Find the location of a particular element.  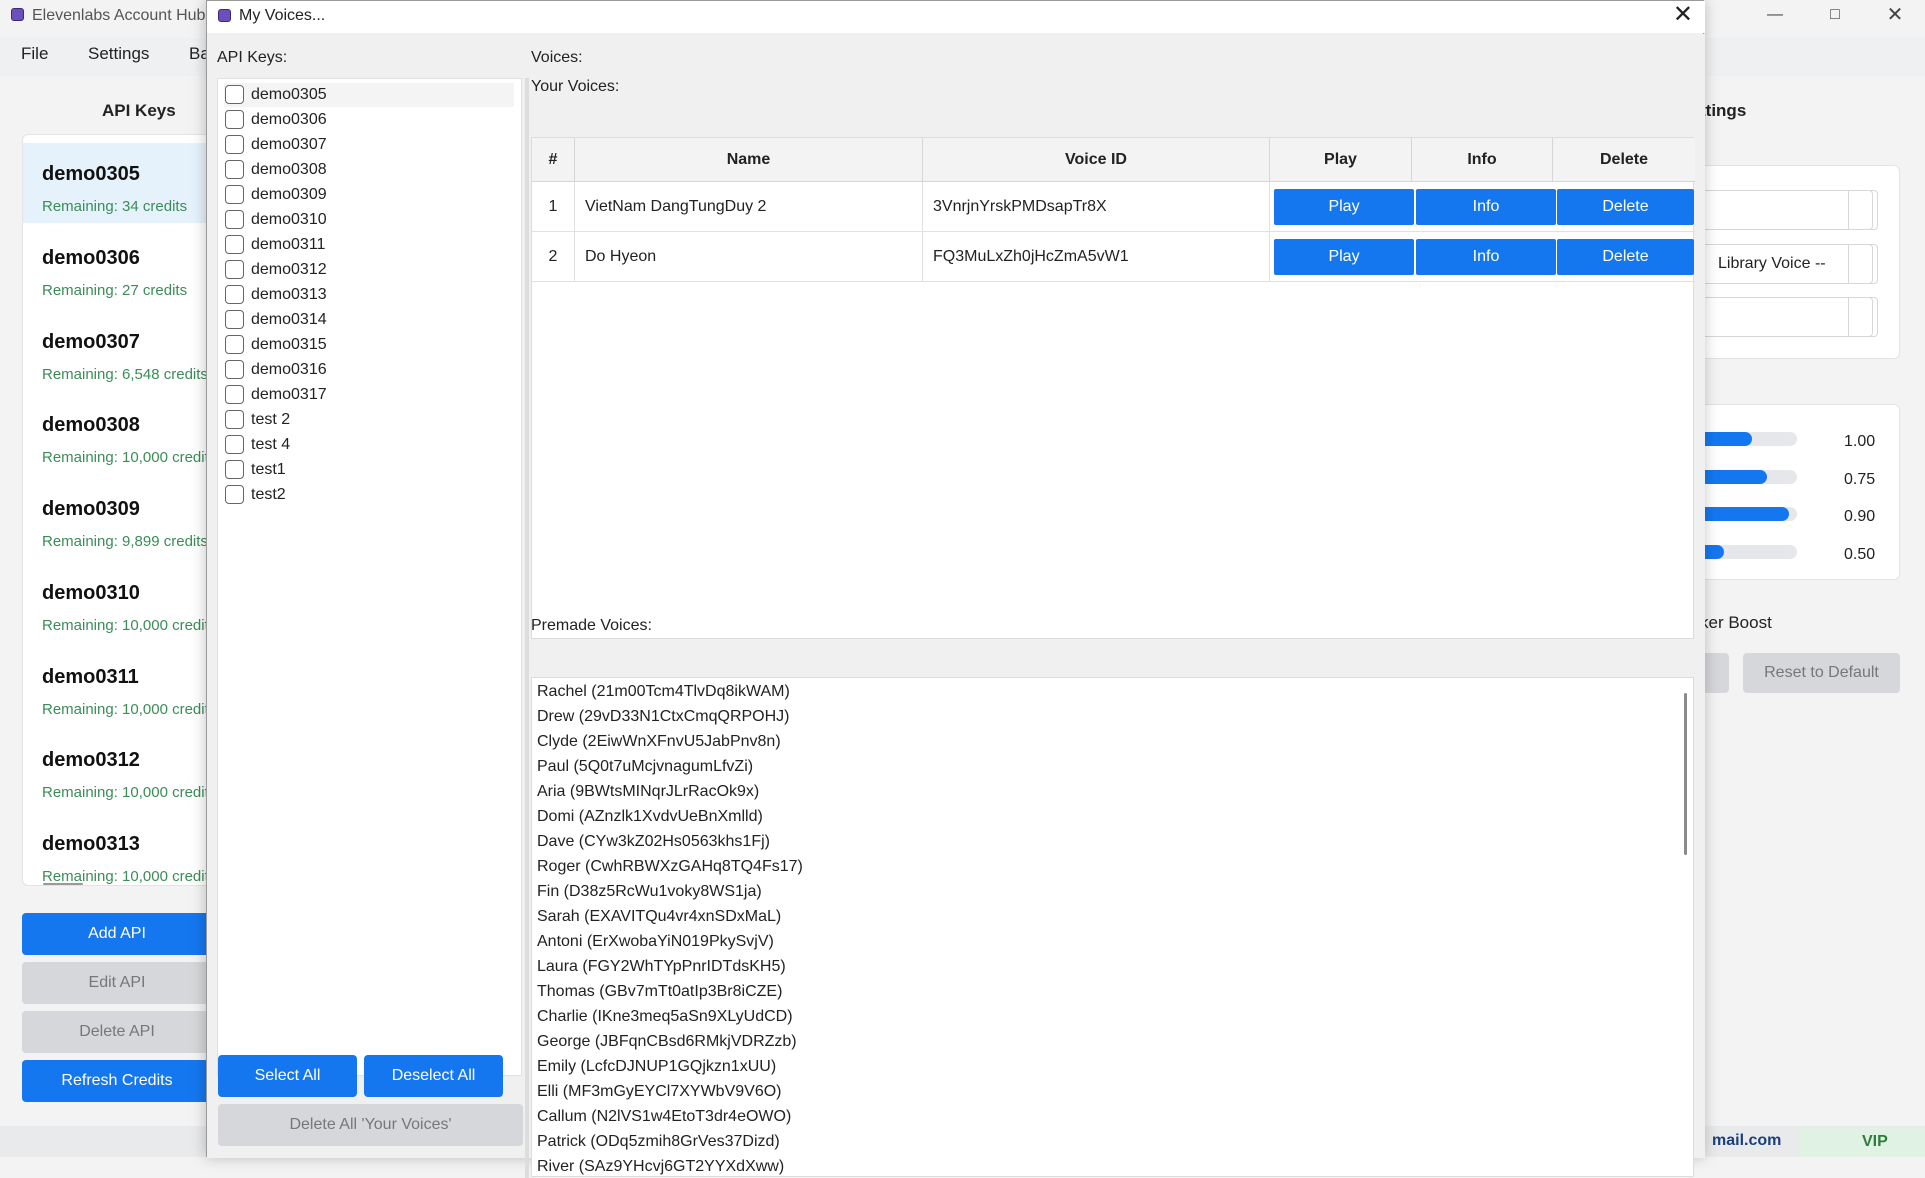

key-row: test2 is located at coordinates (369, 495).